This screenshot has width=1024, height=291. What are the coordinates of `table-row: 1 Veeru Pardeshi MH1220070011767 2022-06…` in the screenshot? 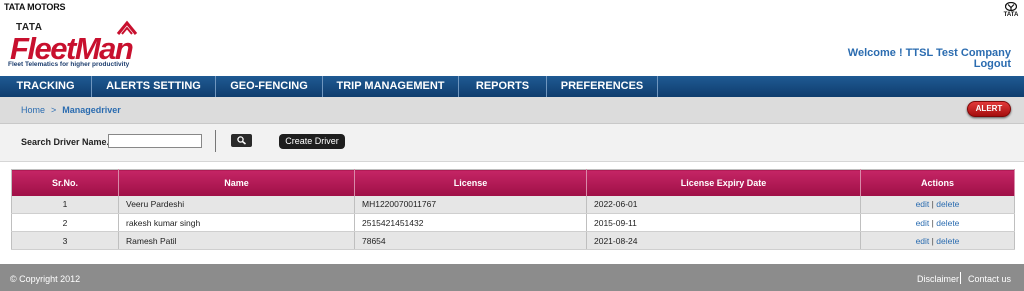 It's located at (513, 204).